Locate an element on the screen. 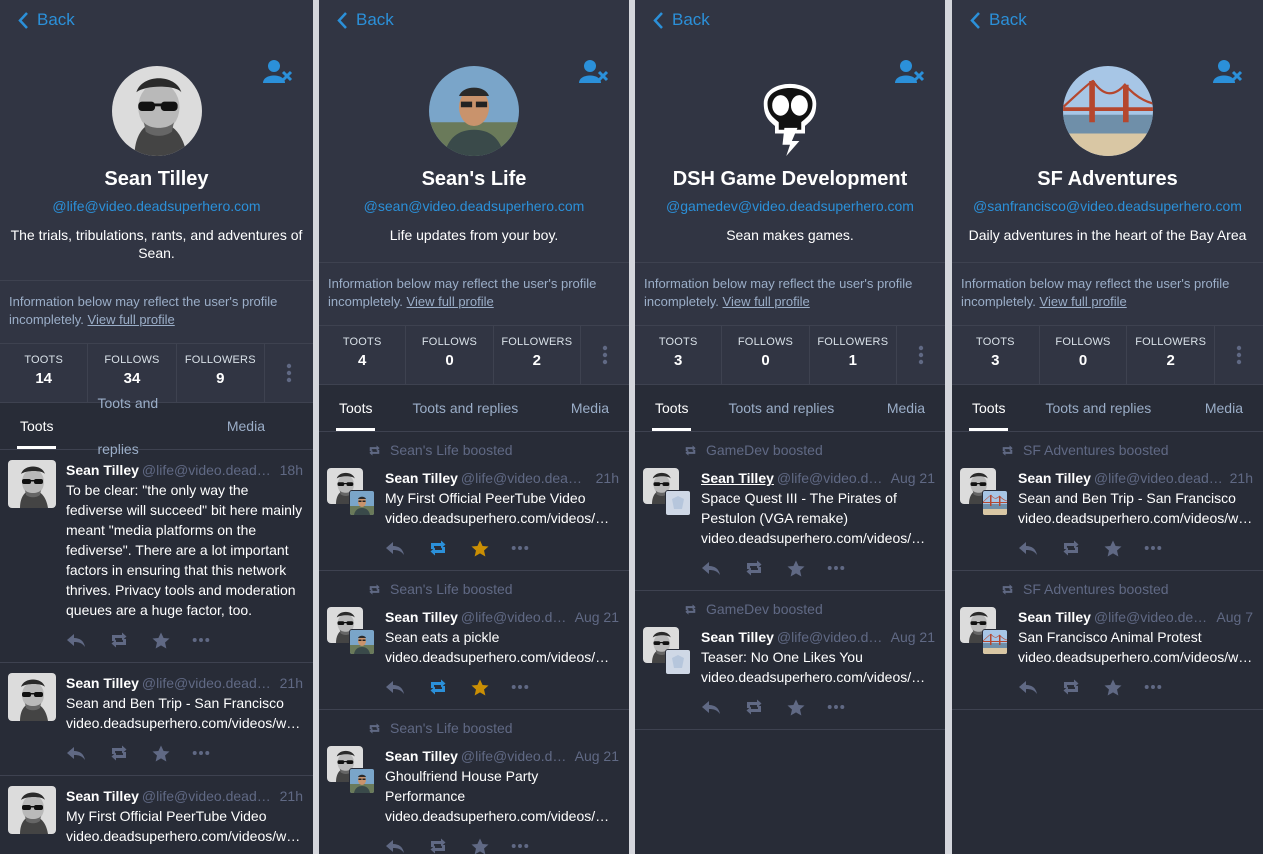  stat-followers: FOLLOWERS 9 is located at coordinates (221, 373).